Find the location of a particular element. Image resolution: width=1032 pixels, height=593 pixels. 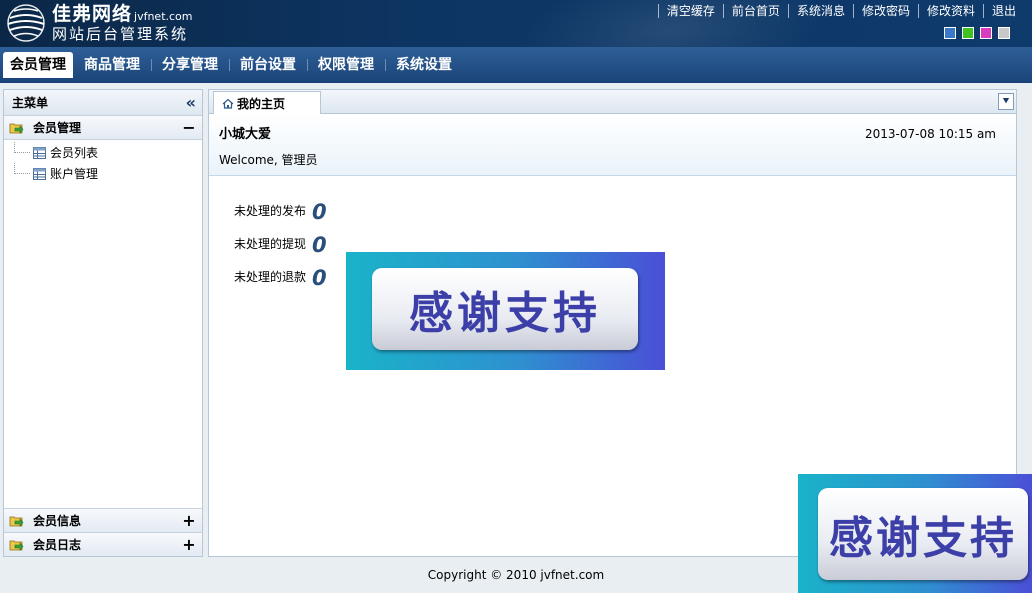

sidebar-item-account-management: 账户管理 is located at coordinates (103, 173).